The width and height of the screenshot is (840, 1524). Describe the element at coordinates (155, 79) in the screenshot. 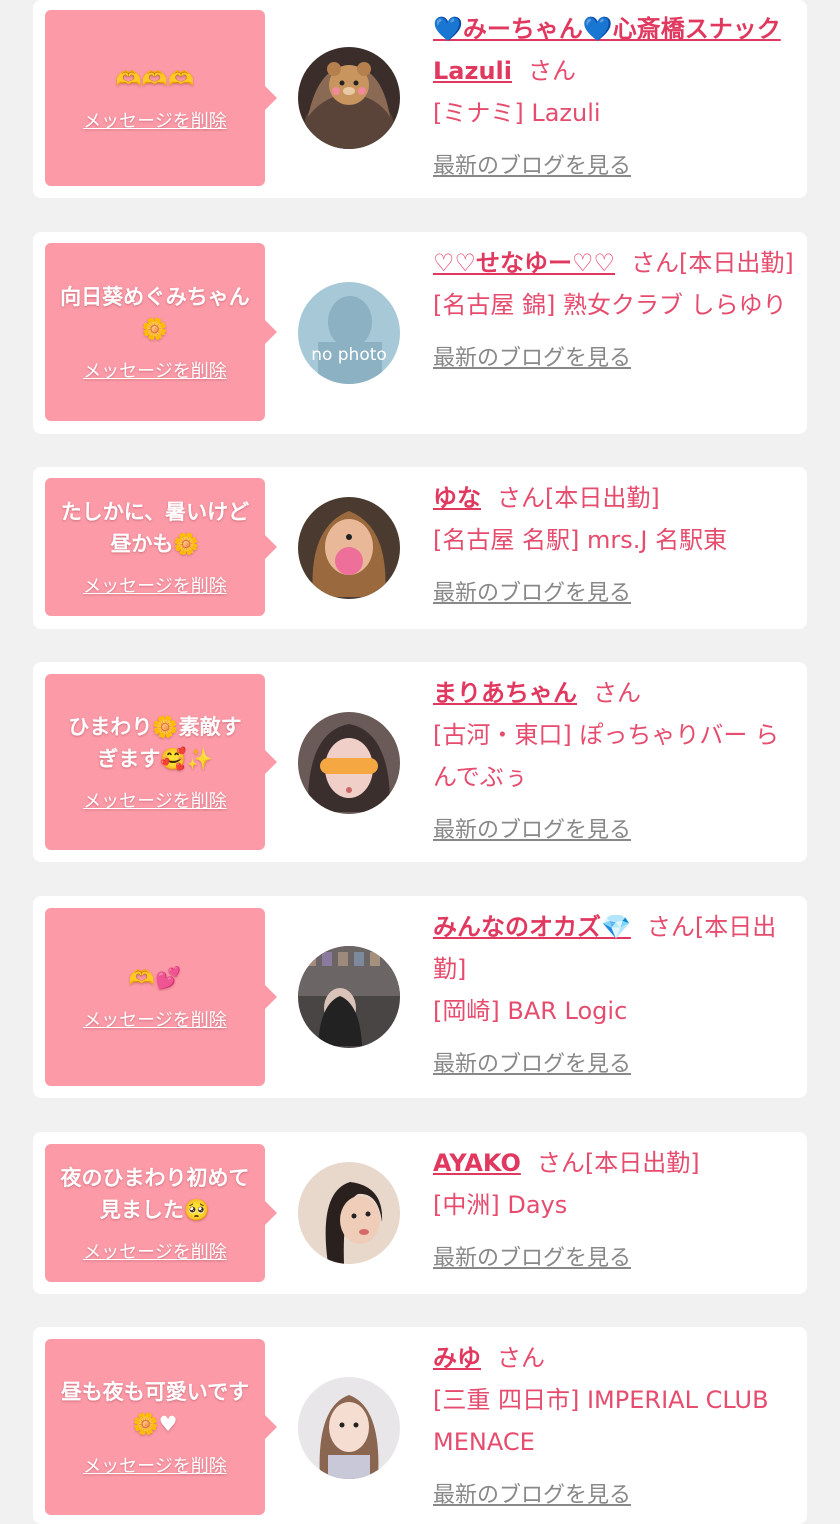

I see `message-text: 🫶🫶🫶` at that location.